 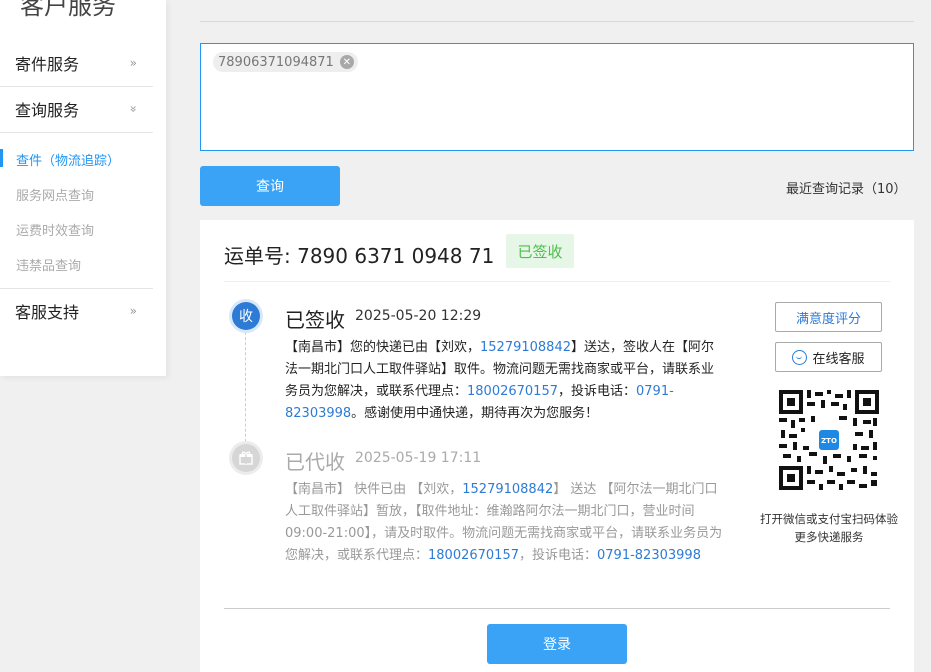 What do you see at coordinates (418, 458) in the screenshot?
I see `event-time: 2025-05-19 17:11` at bounding box center [418, 458].